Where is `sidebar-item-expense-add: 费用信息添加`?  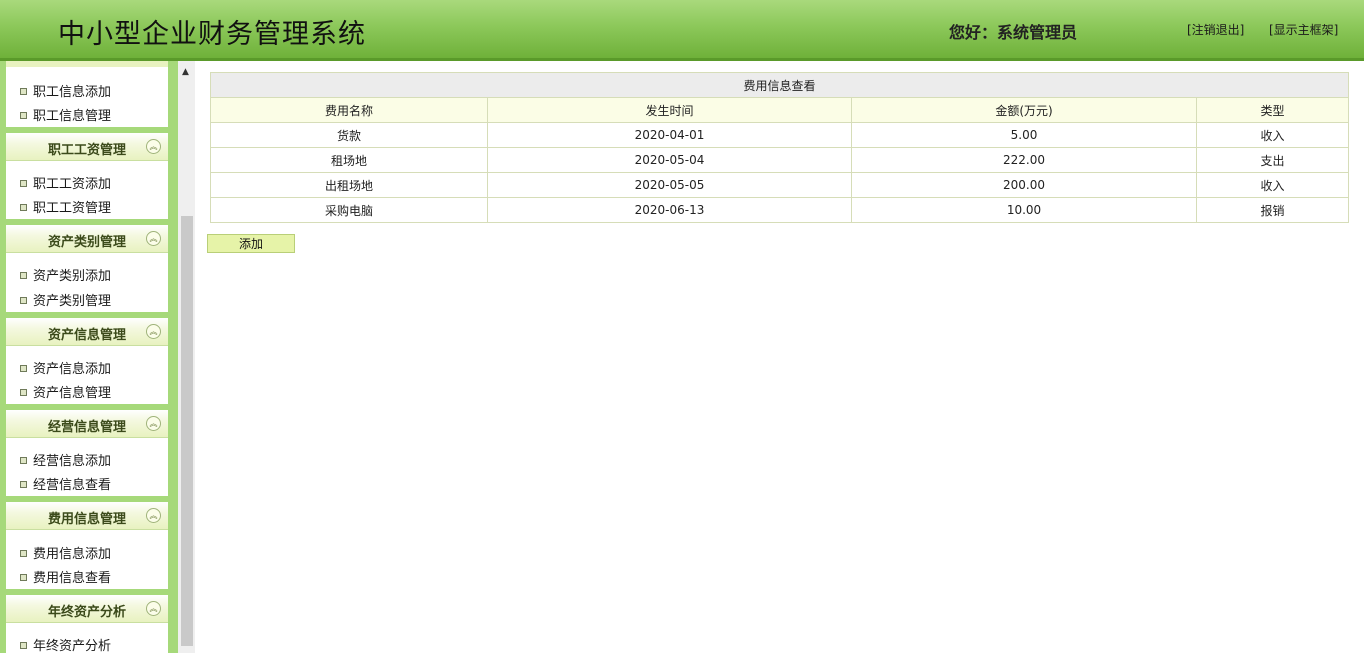
sidebar-item-expense-add: 费用信息添加 is located at coordinates (65, 552).